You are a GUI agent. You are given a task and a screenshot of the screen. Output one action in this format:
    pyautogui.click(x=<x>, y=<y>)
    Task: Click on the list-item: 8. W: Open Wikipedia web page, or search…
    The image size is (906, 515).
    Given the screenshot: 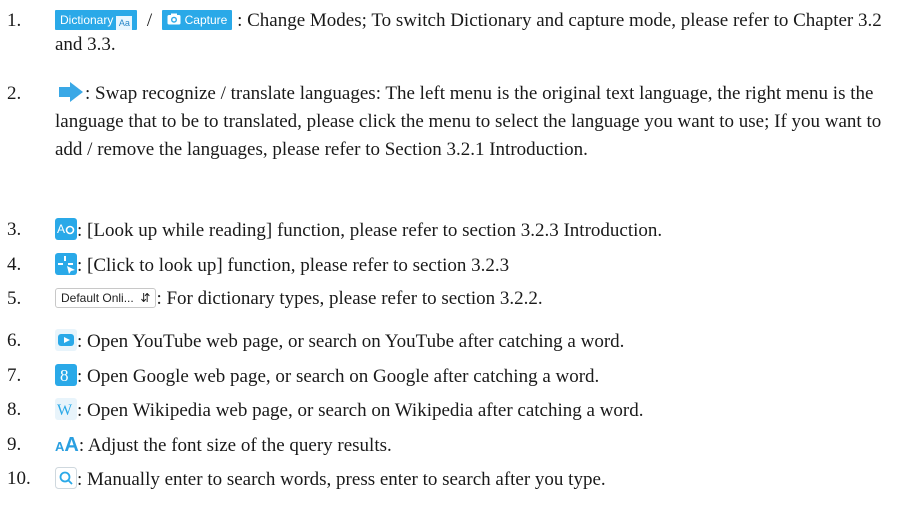 What is the action you would take?
    pyautogui.click(x=453, y=411)
    